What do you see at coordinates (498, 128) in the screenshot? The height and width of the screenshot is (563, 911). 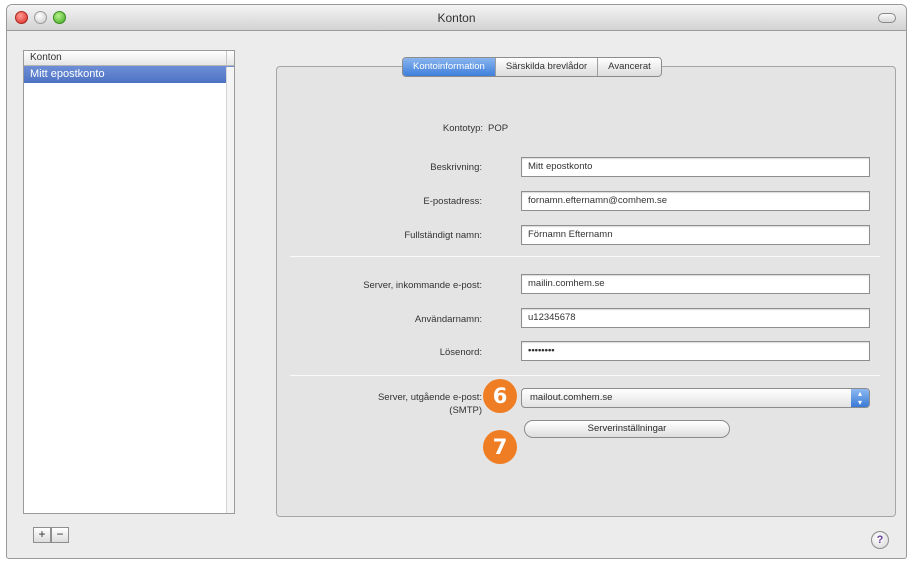 I see `account-type-value: POP` at bounding box center [498, 128].